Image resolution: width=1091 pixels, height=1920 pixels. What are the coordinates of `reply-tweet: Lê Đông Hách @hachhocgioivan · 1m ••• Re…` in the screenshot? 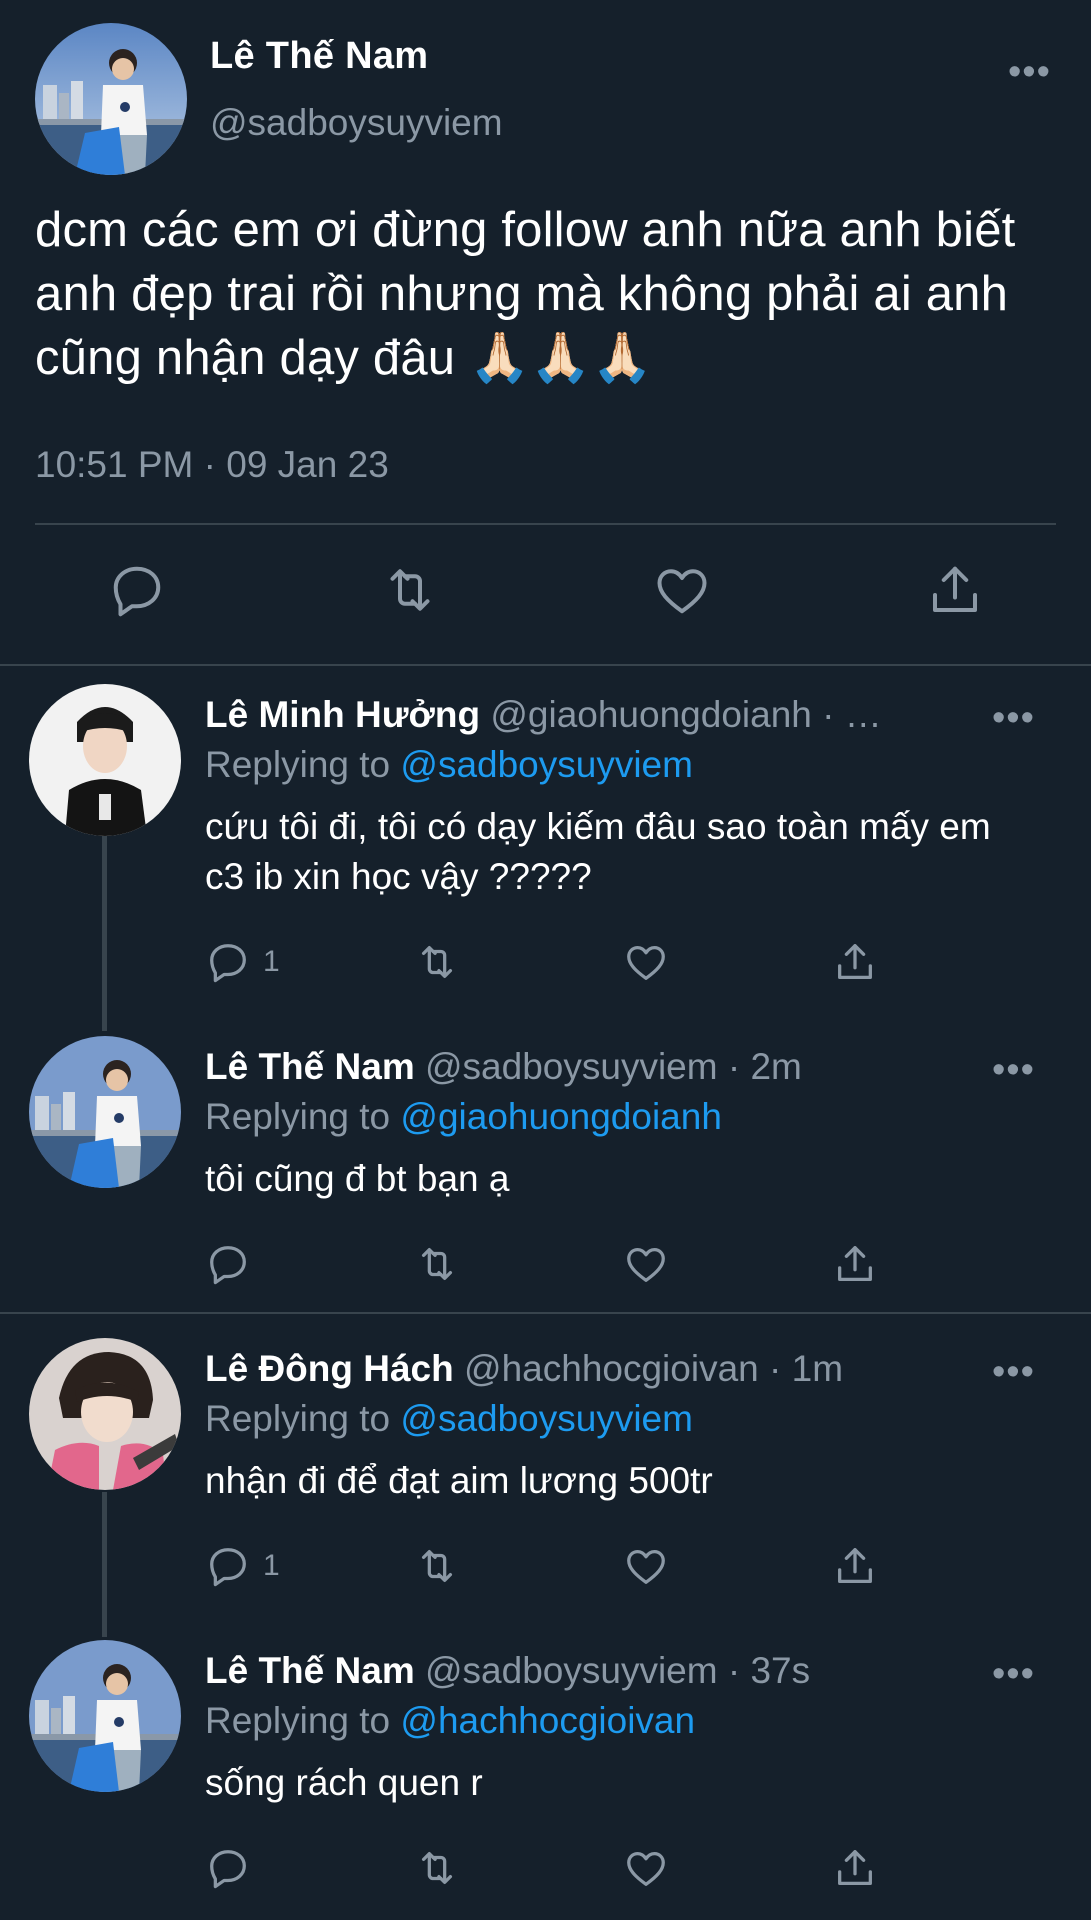 It's located at (545, 1473).